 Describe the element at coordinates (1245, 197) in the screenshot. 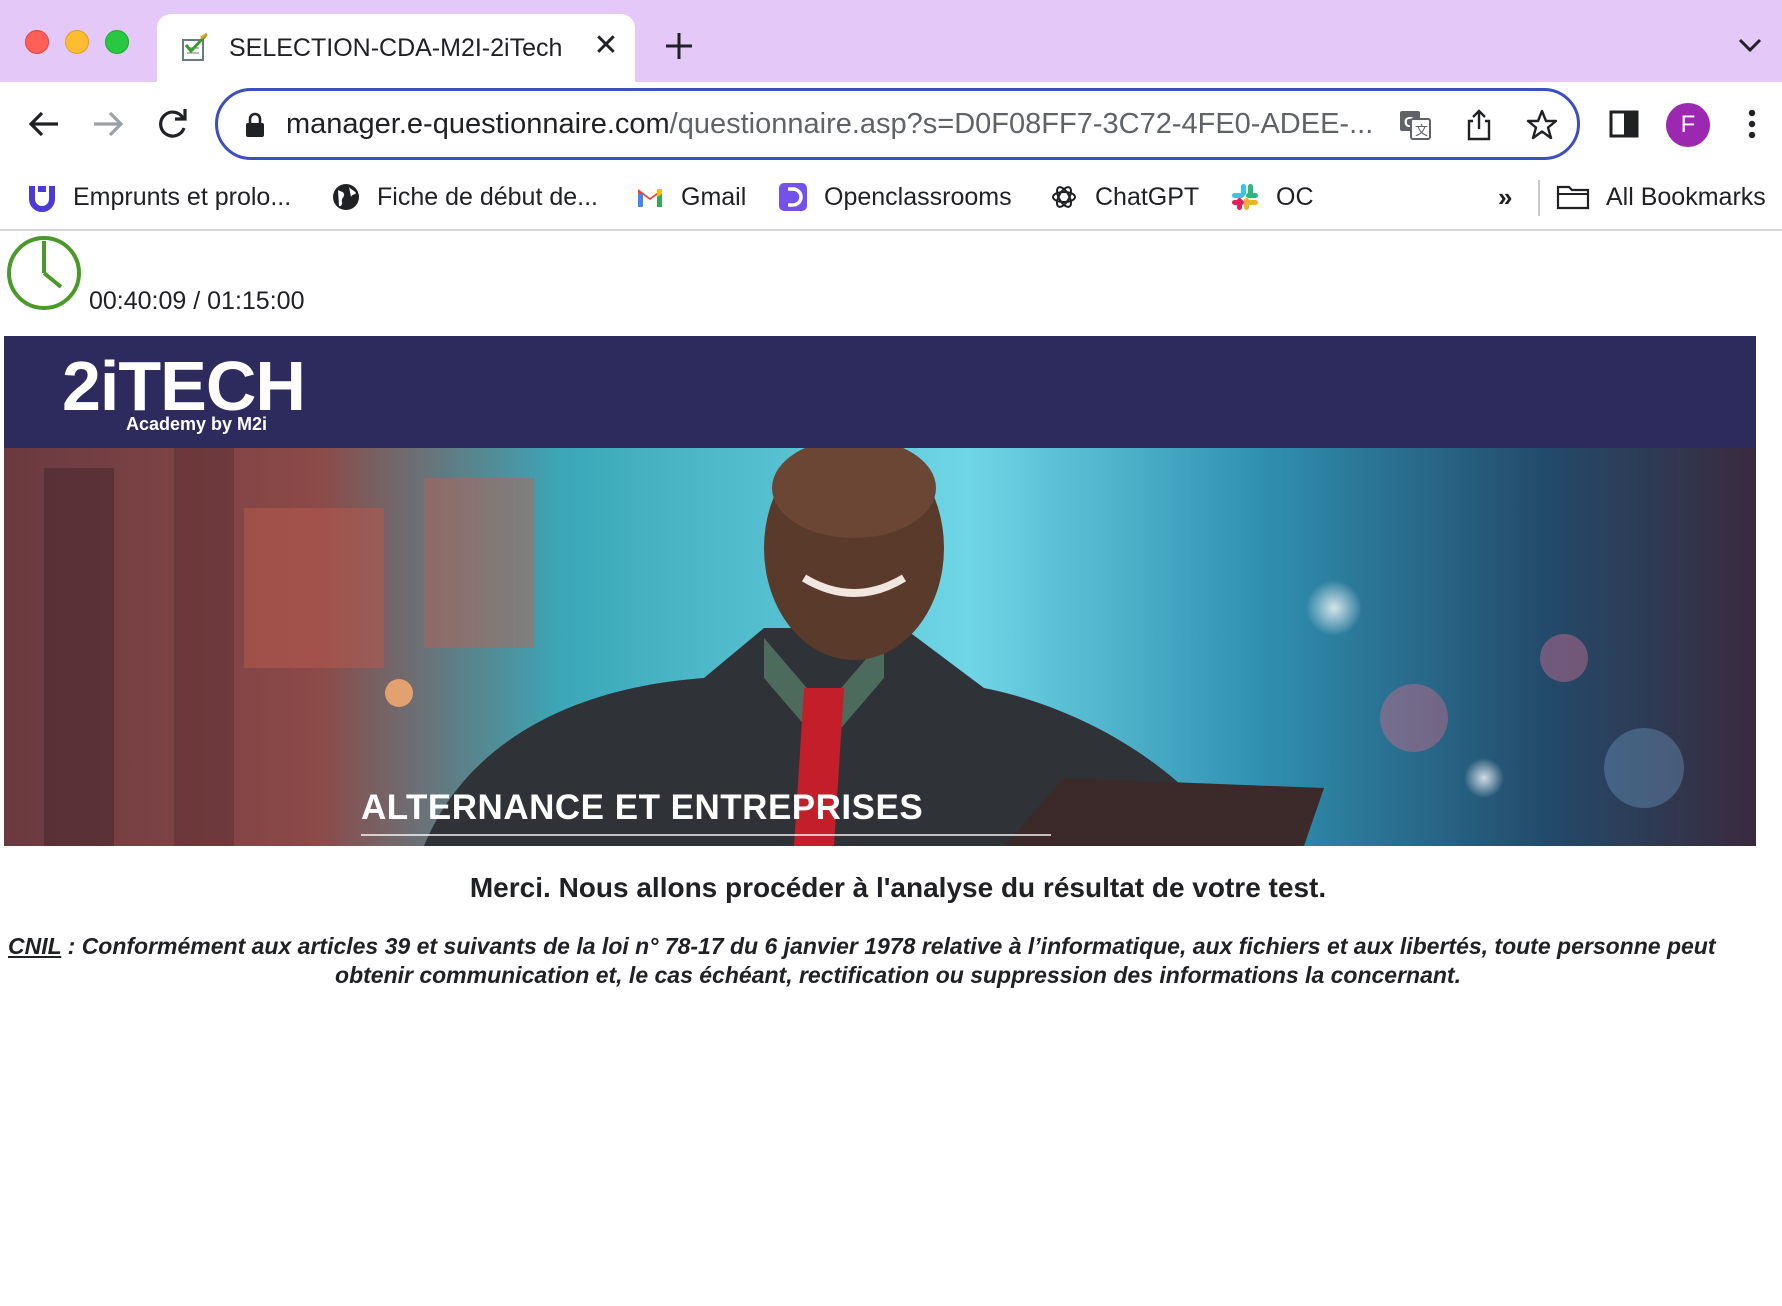

I see `slack-icon` at that location.